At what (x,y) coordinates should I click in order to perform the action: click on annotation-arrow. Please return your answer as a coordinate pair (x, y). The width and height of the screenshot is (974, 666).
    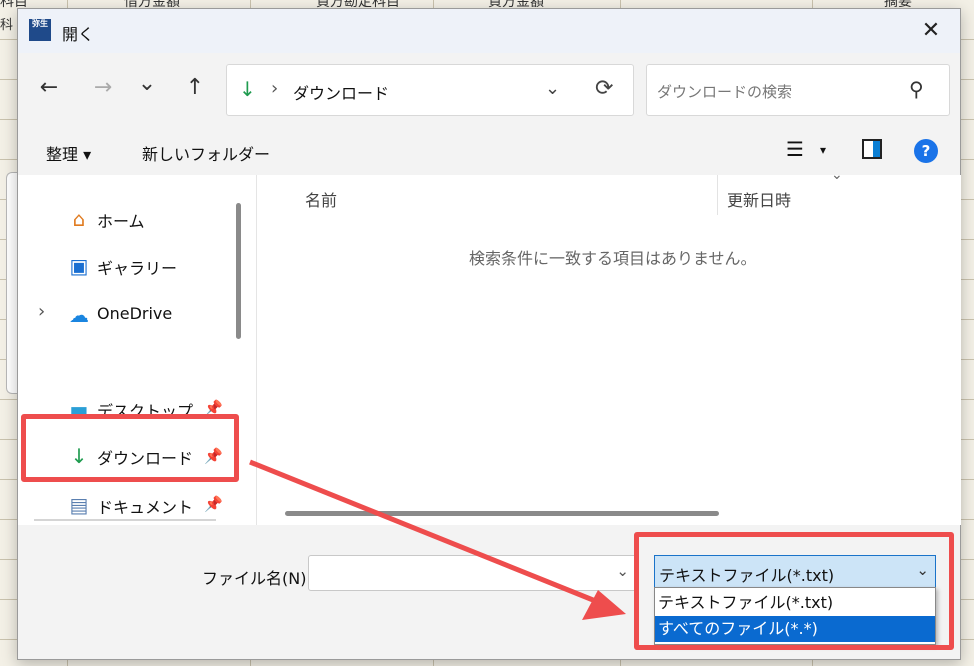
    Looking at the image, I should click on (437, 539).